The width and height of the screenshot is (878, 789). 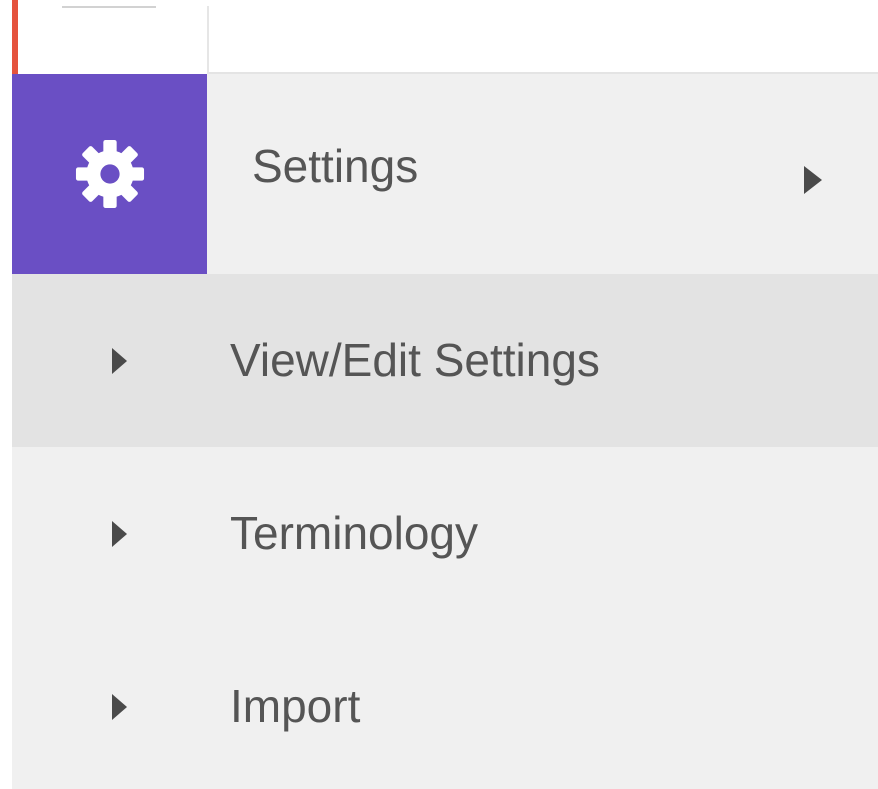 I want to click on submenu-item-label: Terminology, so click(x=354, y=533).